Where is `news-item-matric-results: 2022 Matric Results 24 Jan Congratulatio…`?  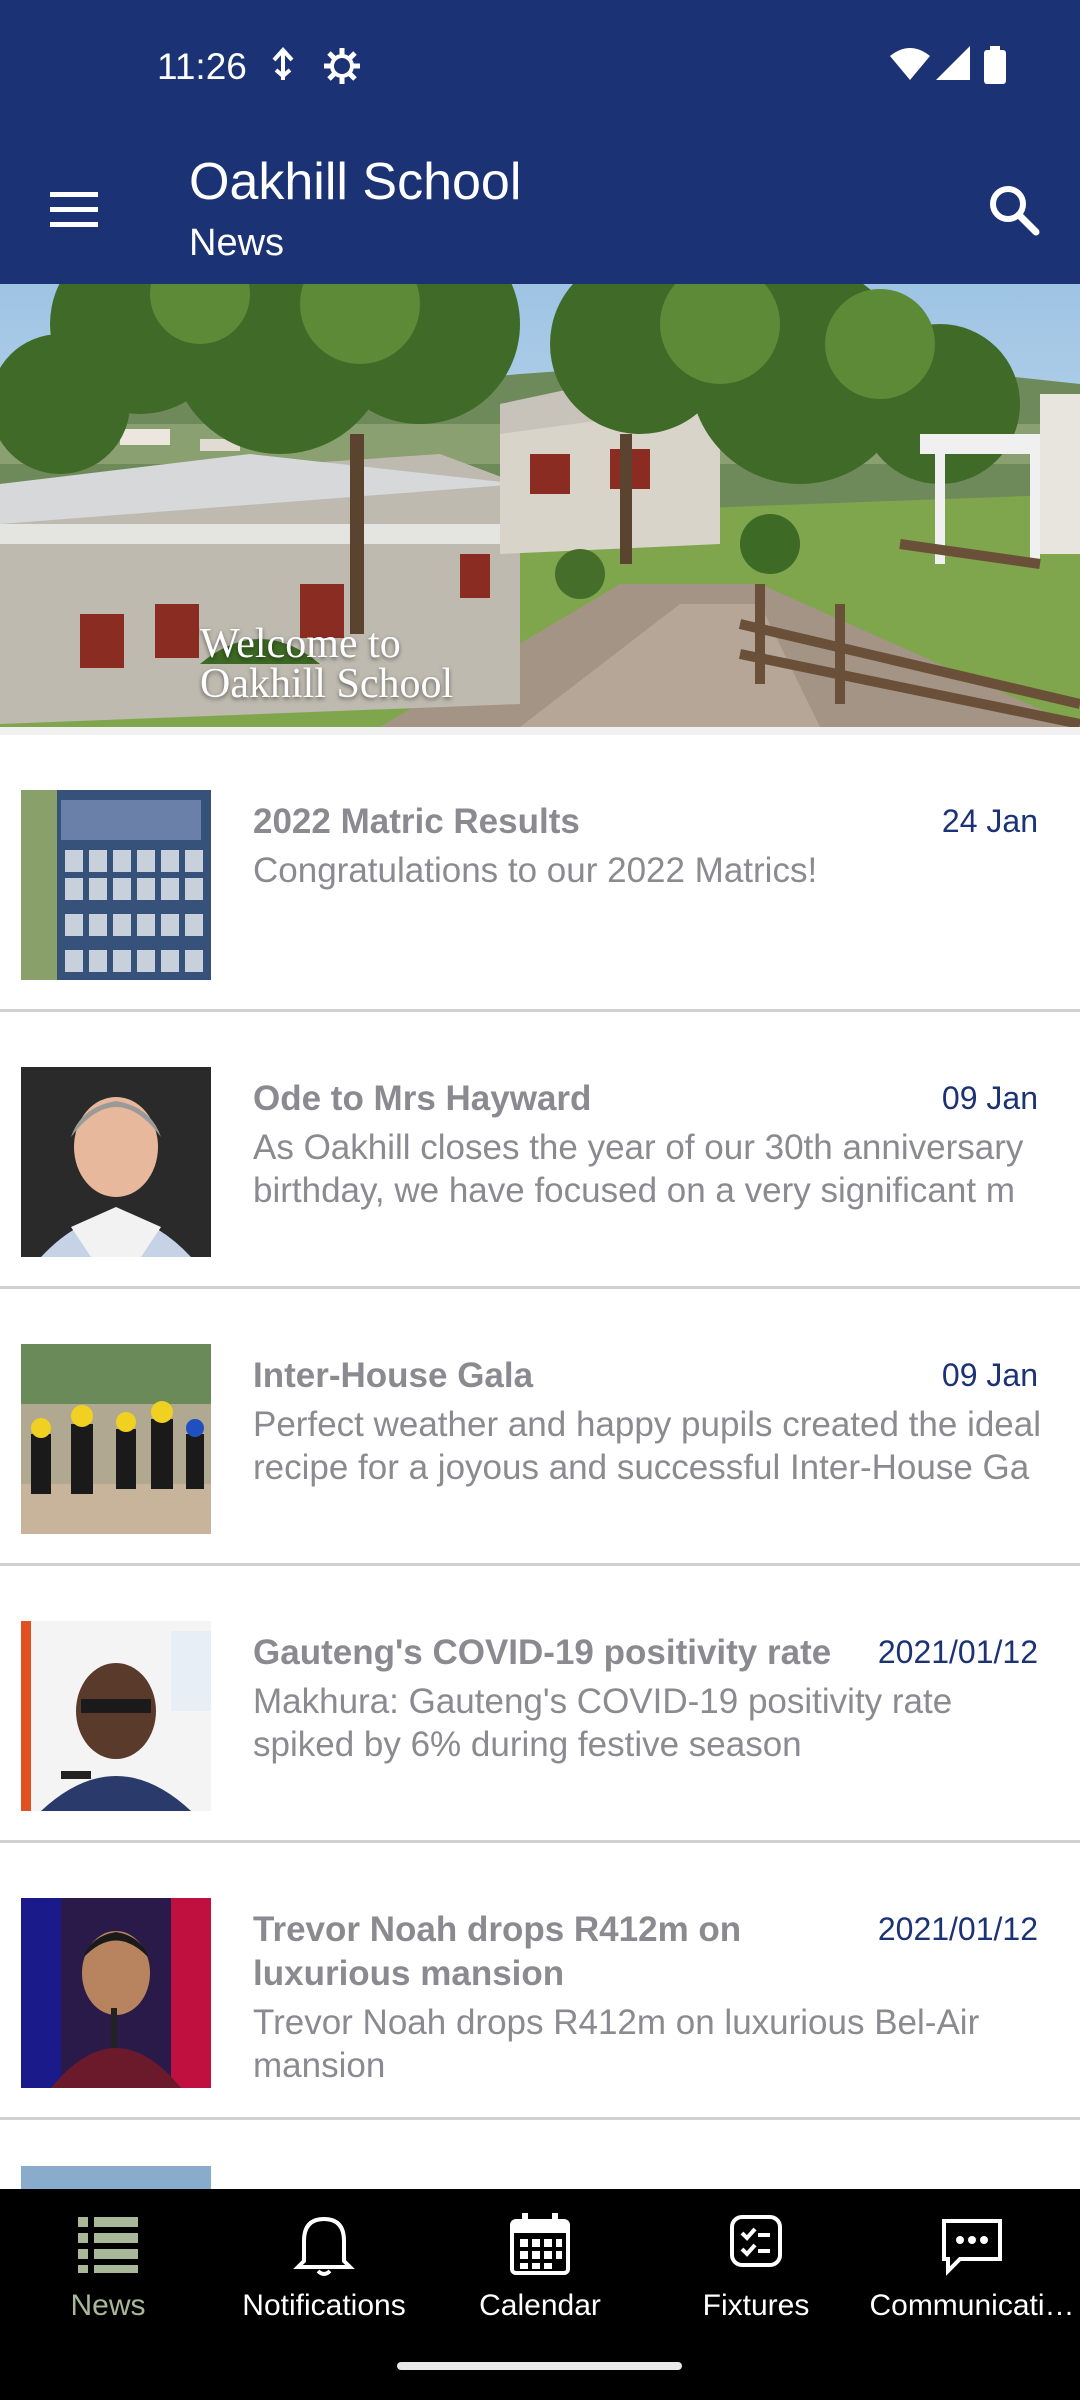
news-item-matric-results: 2022 Matric Results 24 Jan Congratulatio… is located at coordinates (540, 873).